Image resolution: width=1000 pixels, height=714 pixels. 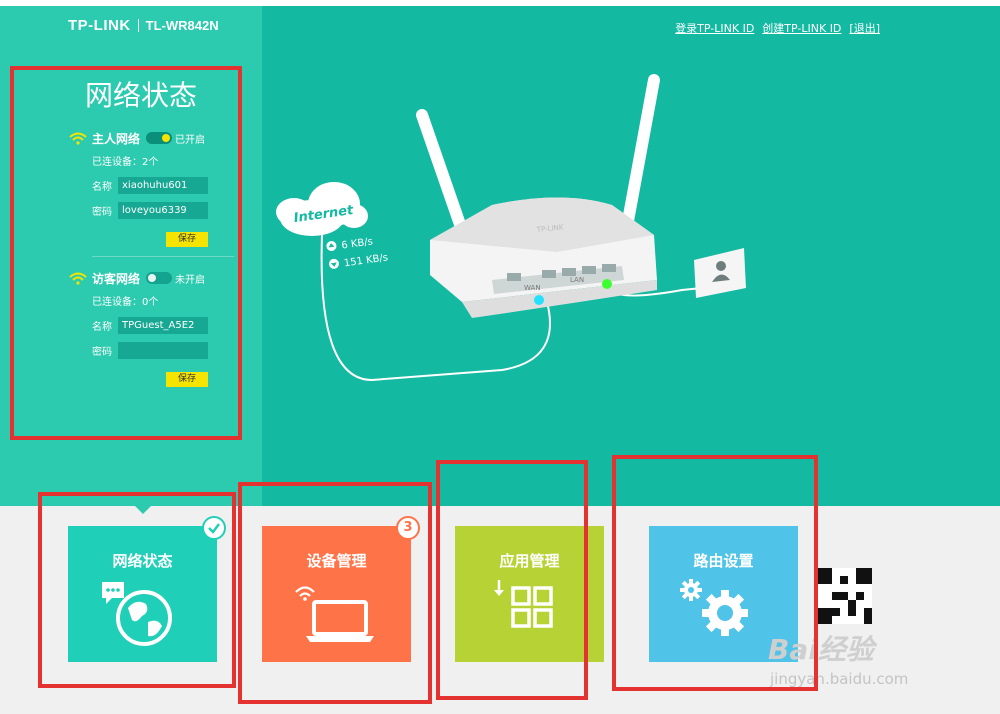 What do you see at coordinates (539, 300) in the screenshot?
I see `wan-port-indicator` at bounding box center [539, 300].